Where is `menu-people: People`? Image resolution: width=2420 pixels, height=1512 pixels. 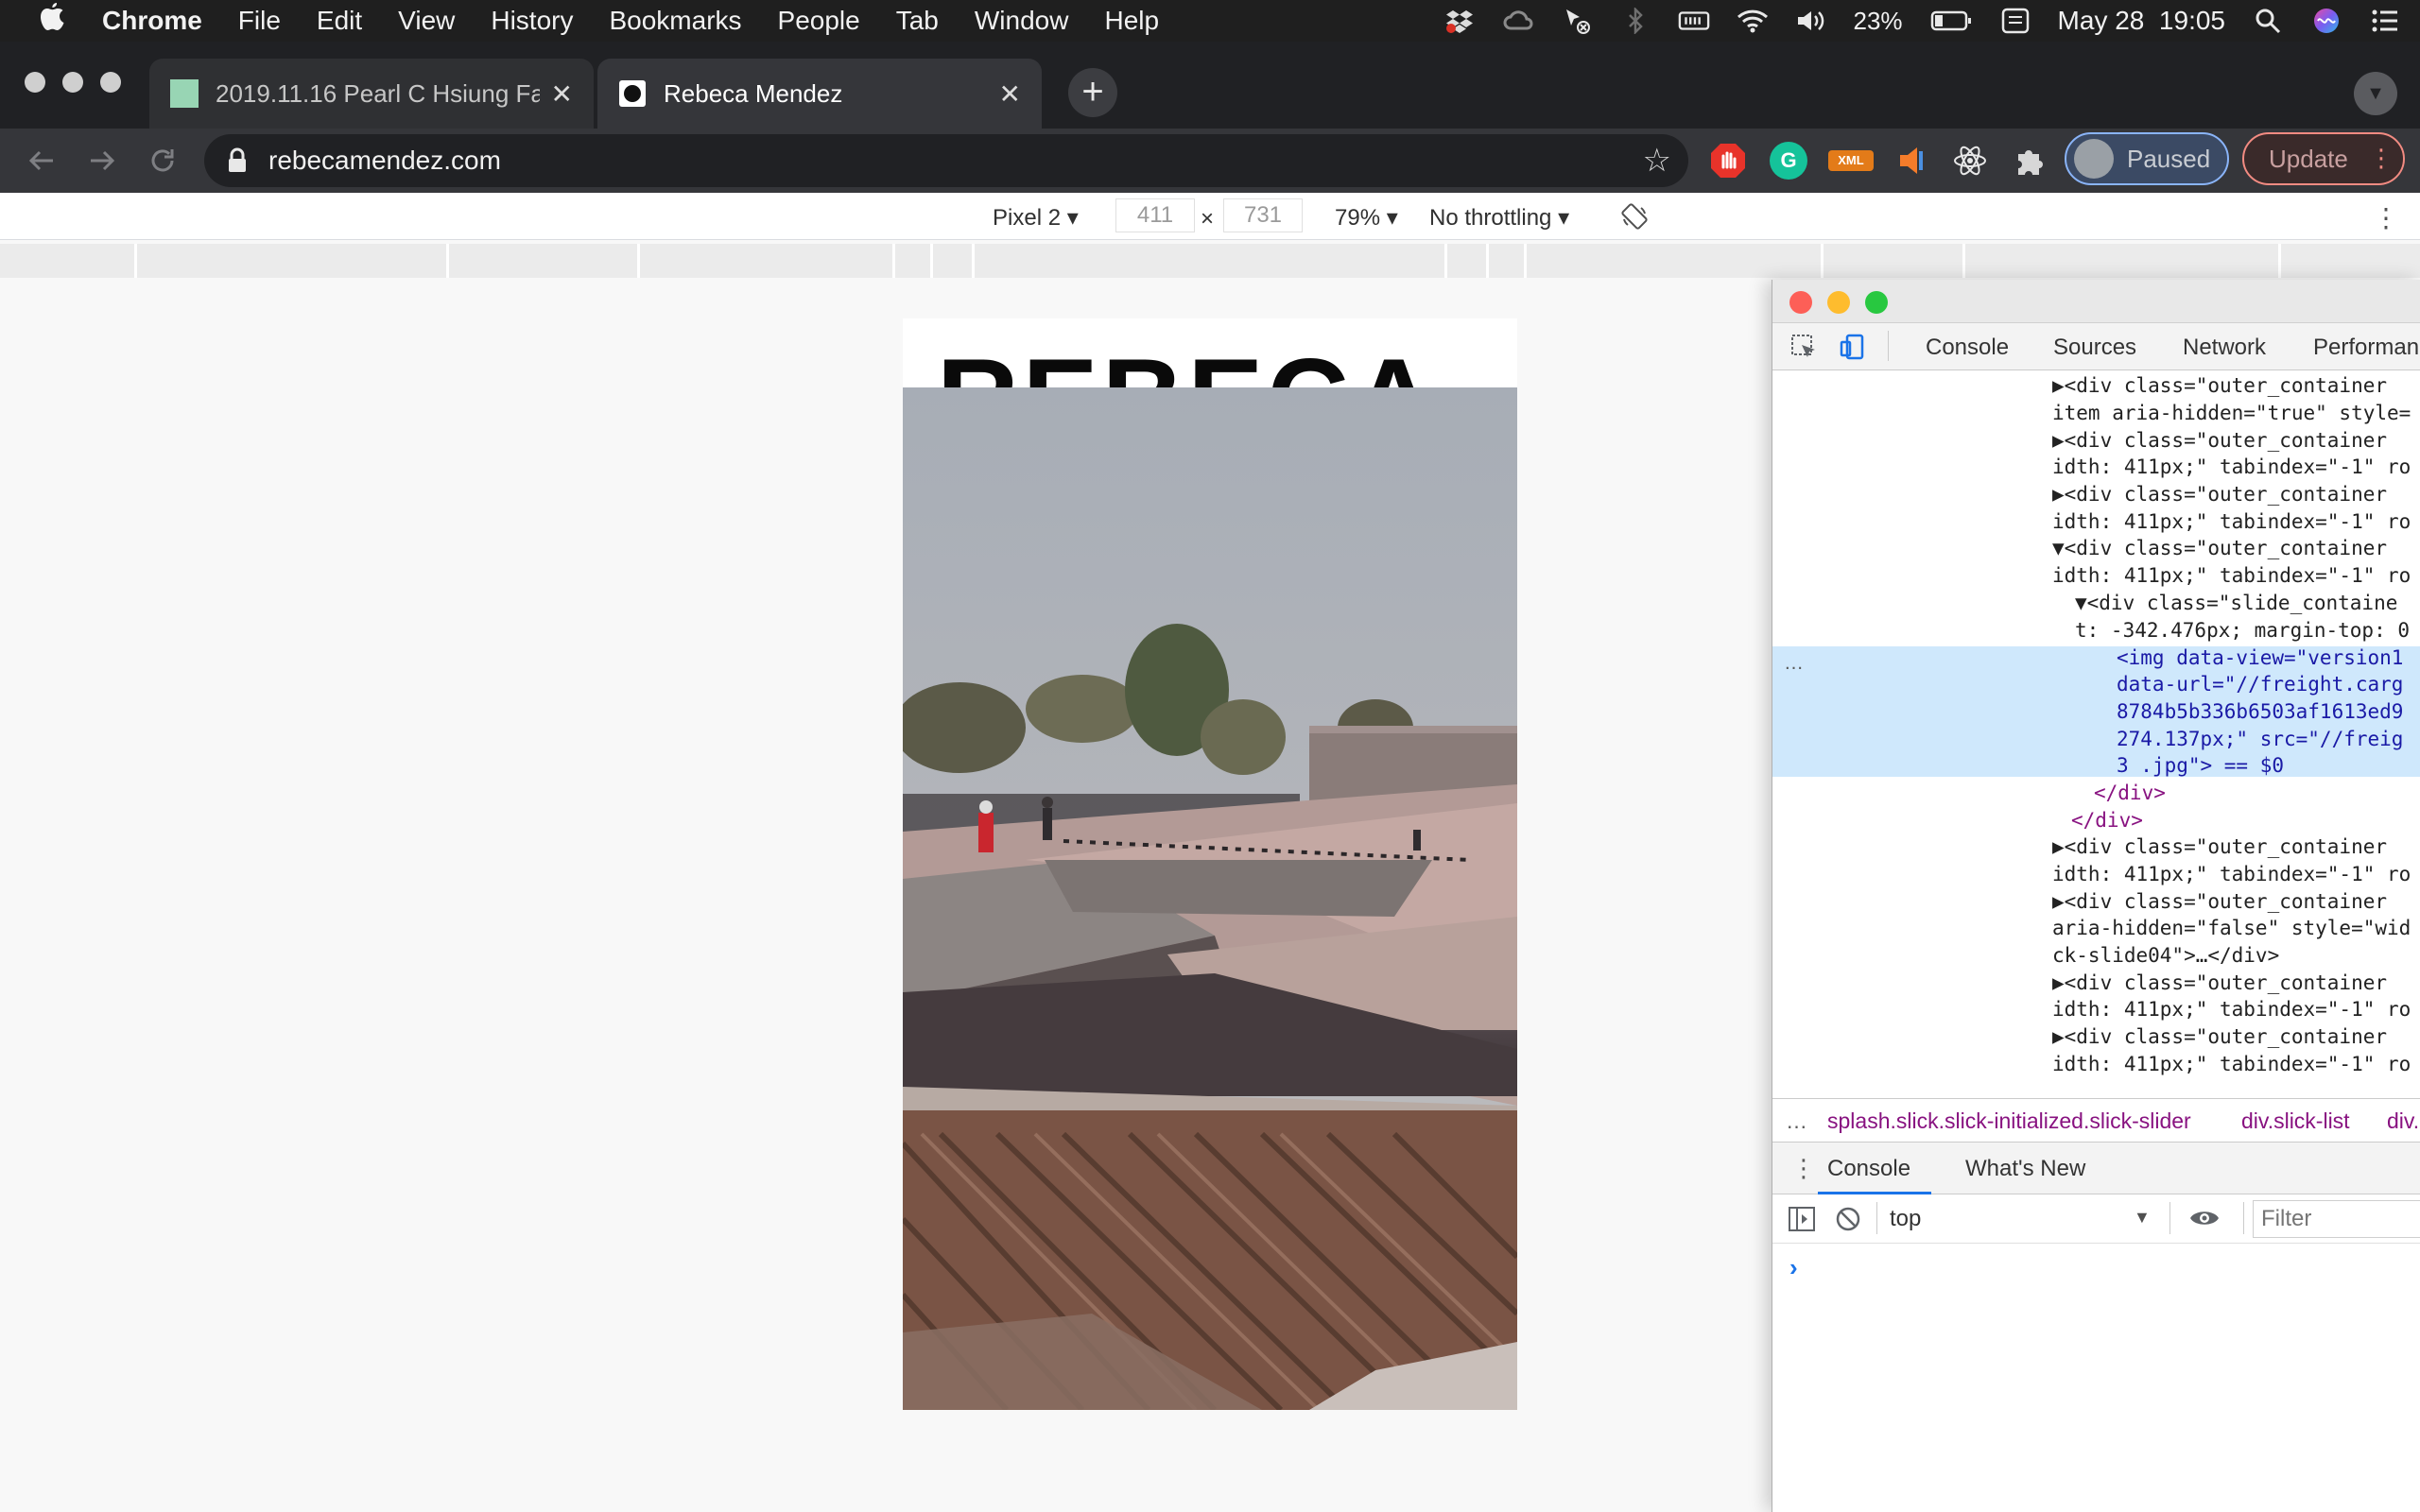 menu-people: People is located at coordinates (819, 21).